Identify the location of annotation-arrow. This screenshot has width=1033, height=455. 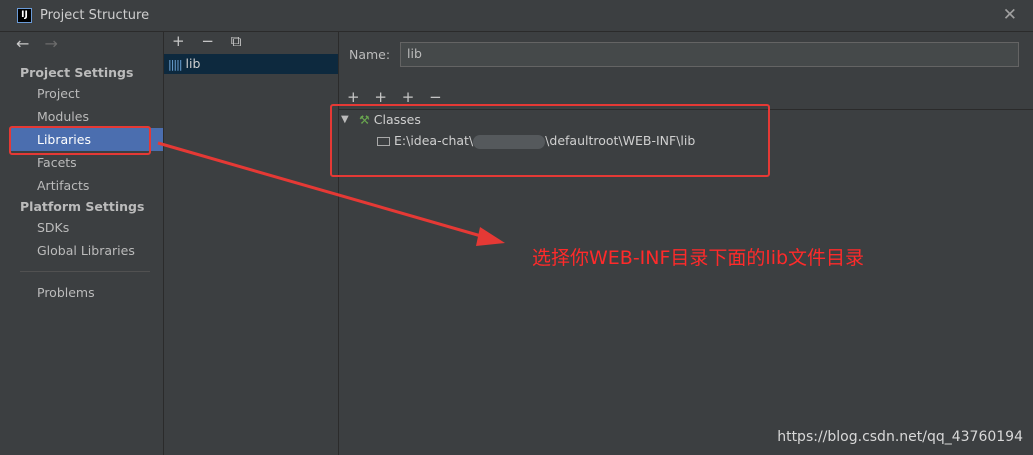
(331, 193).